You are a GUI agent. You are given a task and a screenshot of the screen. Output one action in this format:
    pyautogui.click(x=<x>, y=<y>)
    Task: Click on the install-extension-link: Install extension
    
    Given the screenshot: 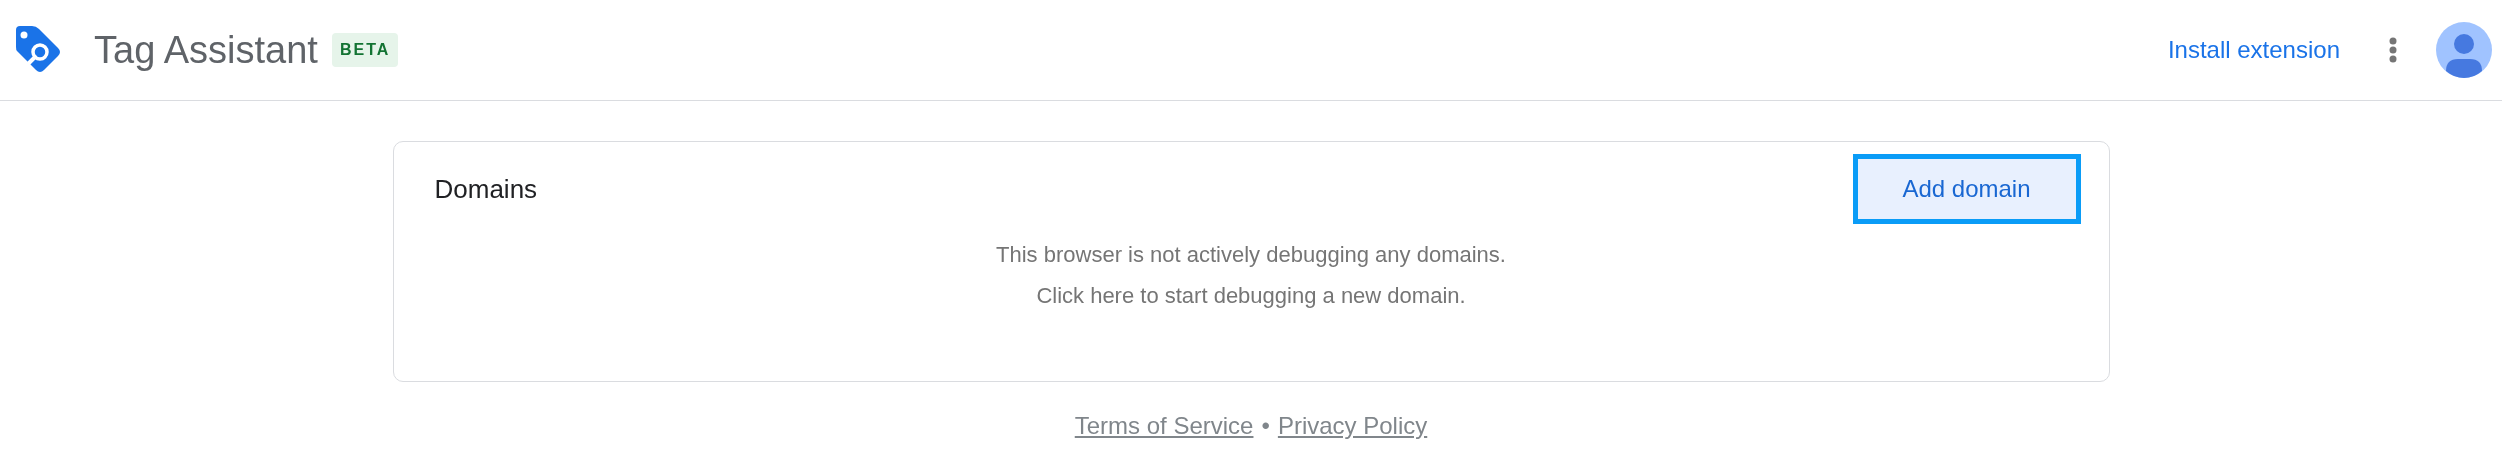 What is the action you would take?
    pyautogui.click(x=2253, y=50)
    